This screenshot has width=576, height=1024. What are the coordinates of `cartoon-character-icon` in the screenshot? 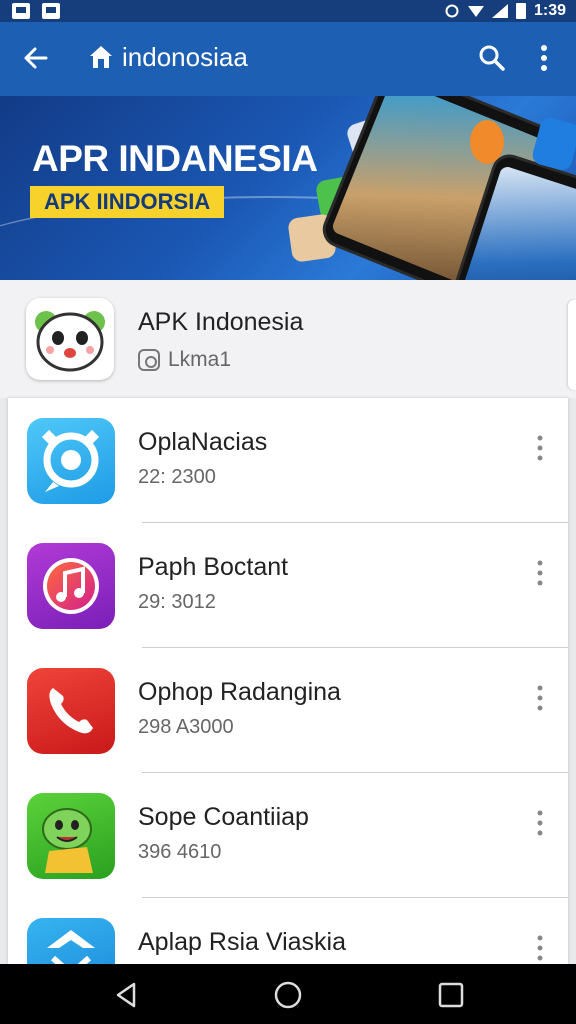 It's located at (71, 836).